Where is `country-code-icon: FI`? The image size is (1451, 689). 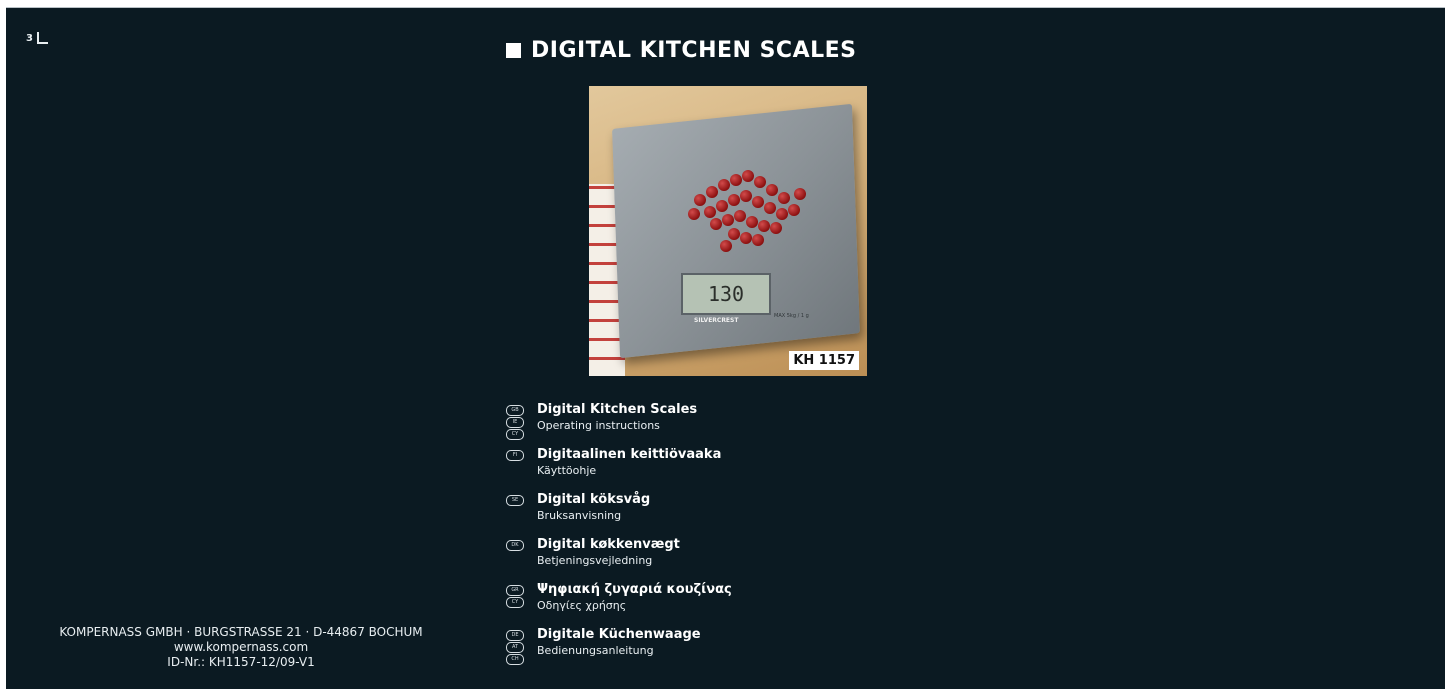 country-code-icon: FI is located at coordinates (515, 455).